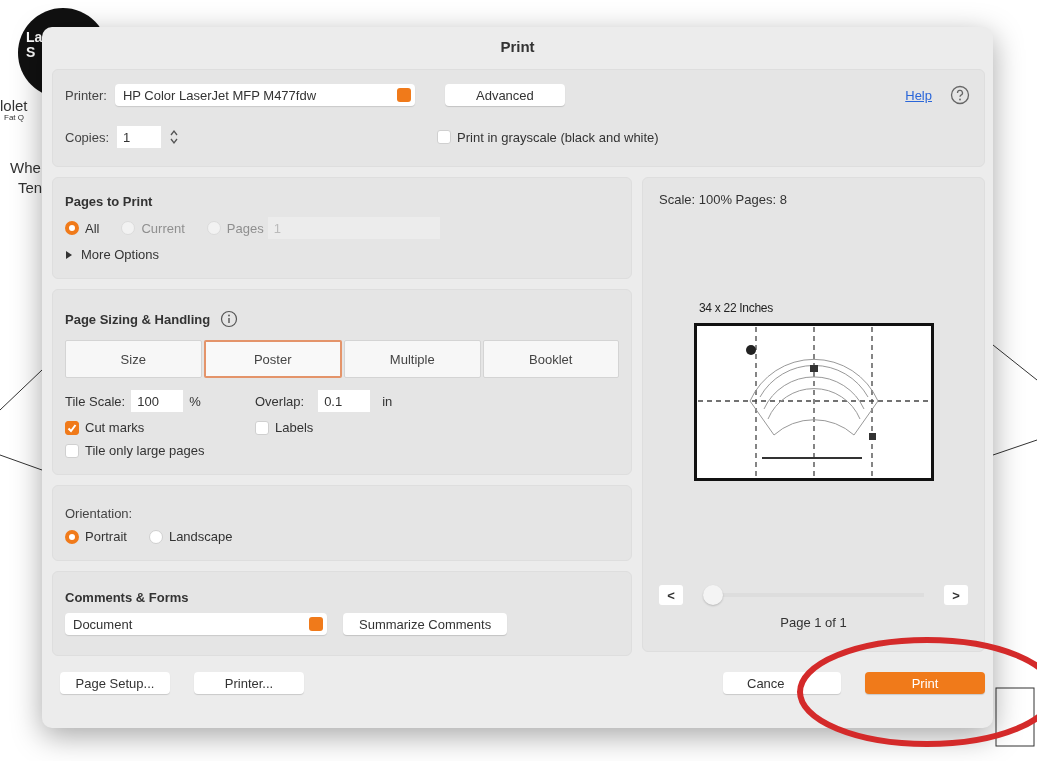 The width and height of the screenshot is (1037, 761). I want to click on scale-summary: Scale: 100% Pages: 8, so click(723, 199).